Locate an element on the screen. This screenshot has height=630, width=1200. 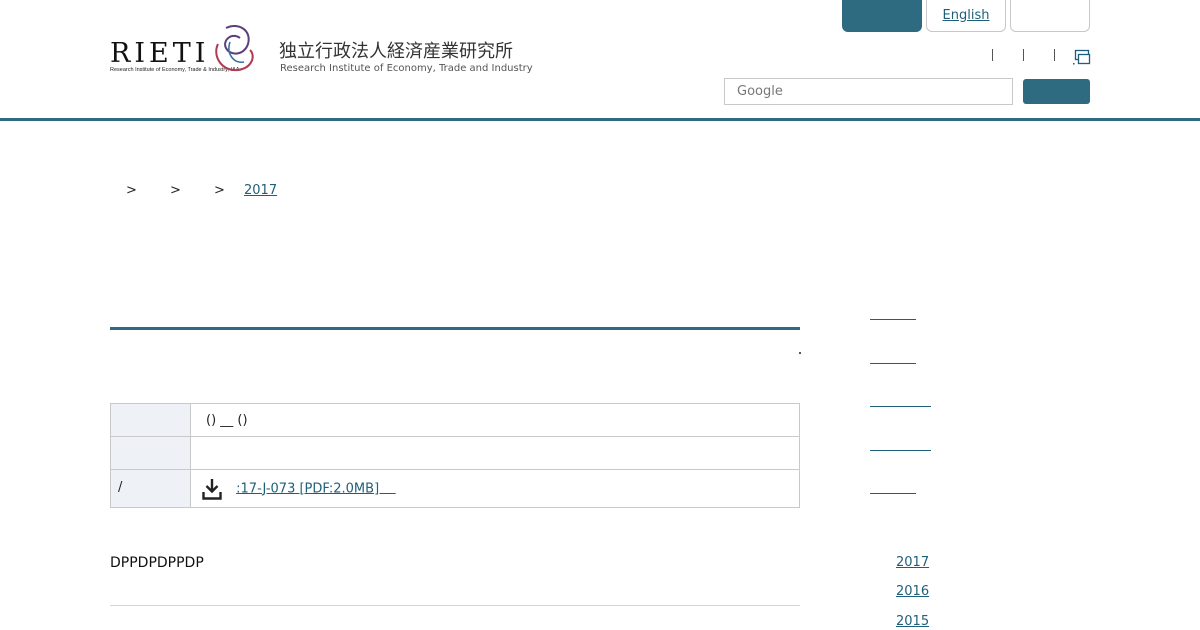
paper-info-table: () __ () / :17-J-073 [PDF:2.0MB] is located at coordinates (455, 455).